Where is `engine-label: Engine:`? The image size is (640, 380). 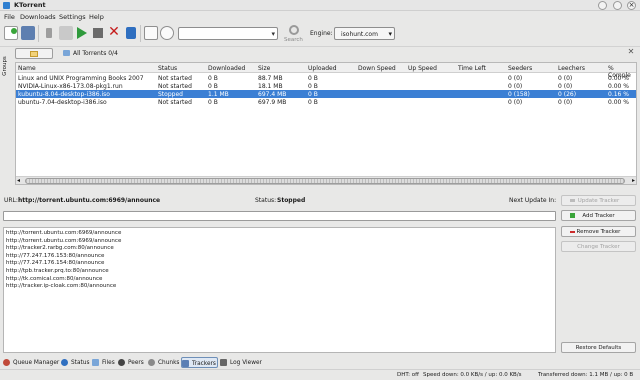
engine-label: Engine: is located at coordinates (321, 33).